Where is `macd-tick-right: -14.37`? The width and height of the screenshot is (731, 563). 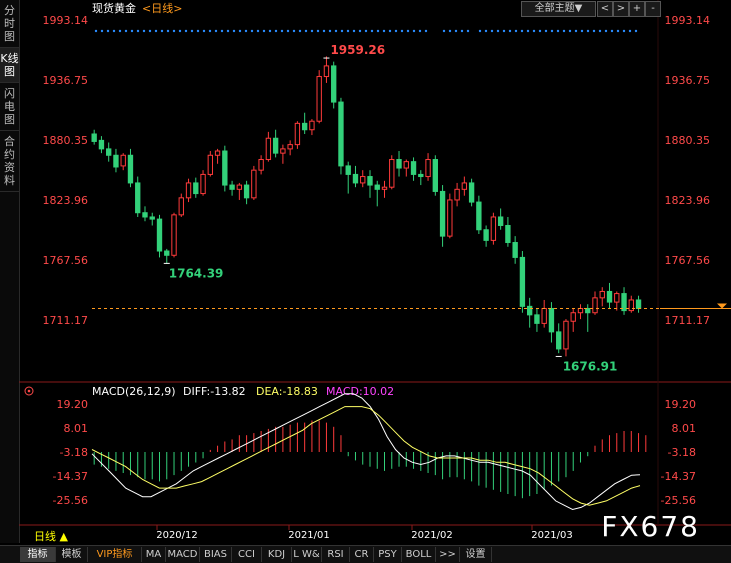 macd-tick-right: -14.37 is located at coordinates (678, 476).